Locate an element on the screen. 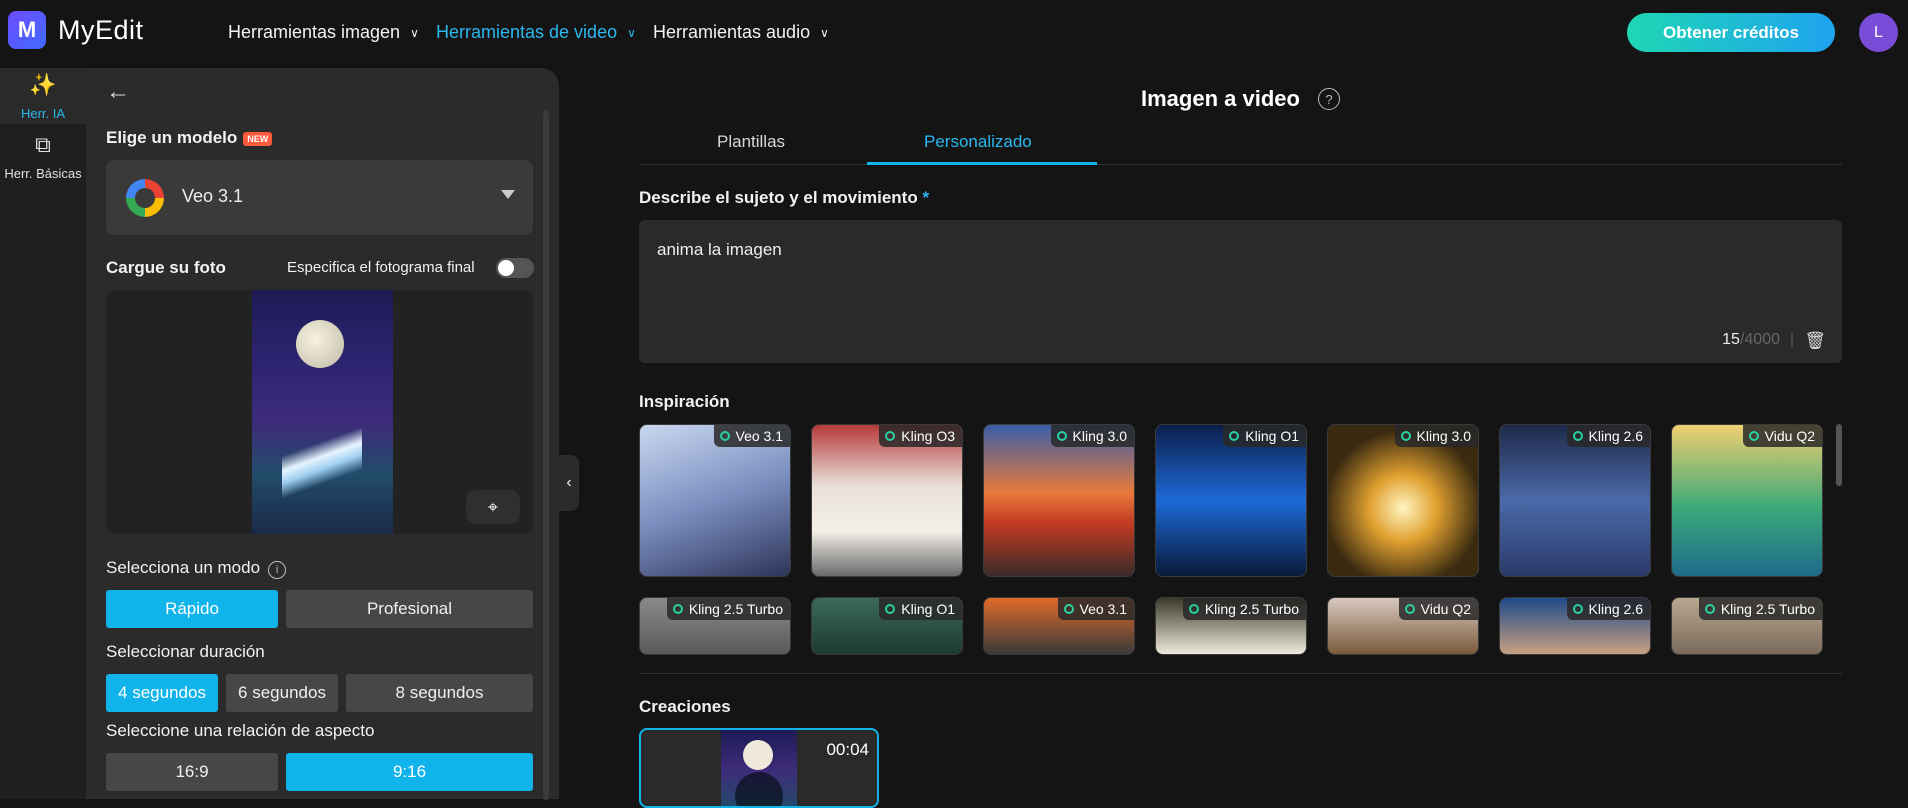 The height and width of the screenshot is (808, 1908). section-divider is located at coordinates (1240, 673).